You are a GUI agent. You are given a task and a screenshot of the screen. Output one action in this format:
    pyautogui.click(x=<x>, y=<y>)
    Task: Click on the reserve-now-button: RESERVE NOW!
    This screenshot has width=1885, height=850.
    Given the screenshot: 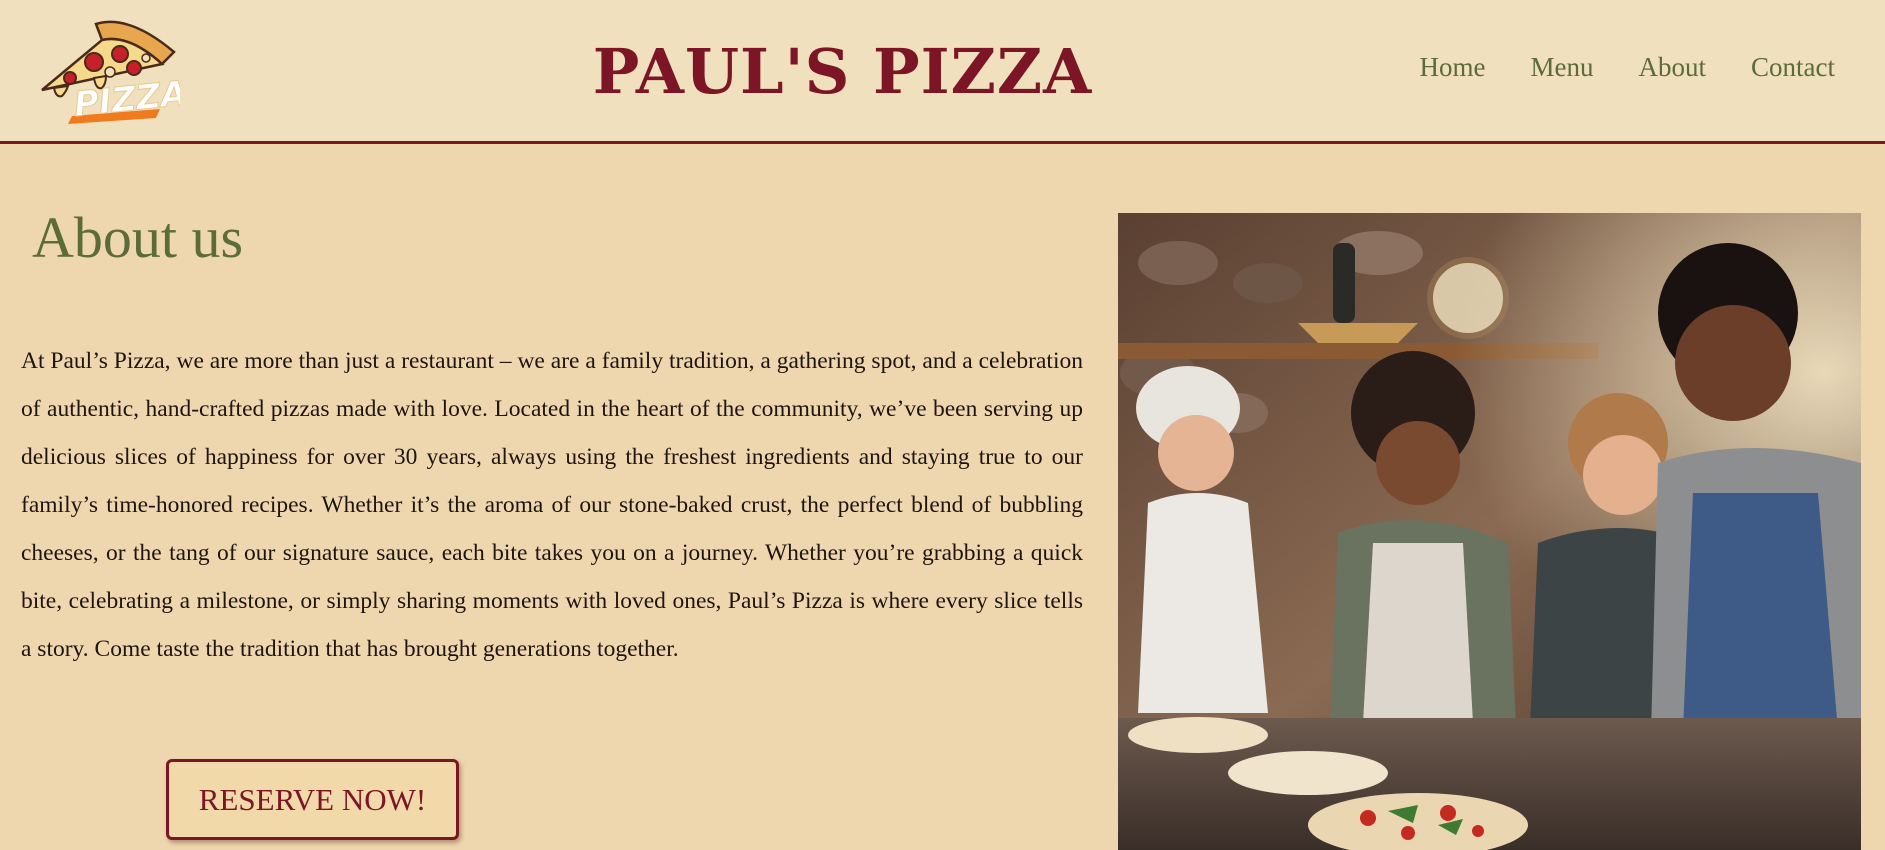 What is the action you would take?
    pyautogui.click(x=312, y=799)
    